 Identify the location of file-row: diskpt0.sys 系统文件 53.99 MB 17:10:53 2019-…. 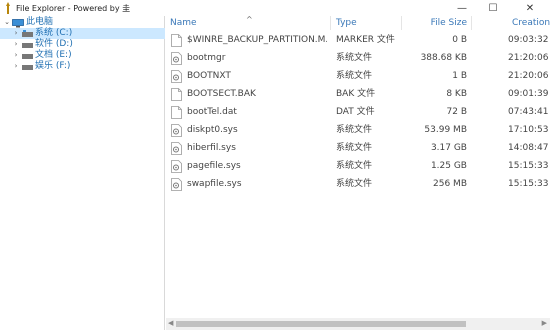
(358, 130).